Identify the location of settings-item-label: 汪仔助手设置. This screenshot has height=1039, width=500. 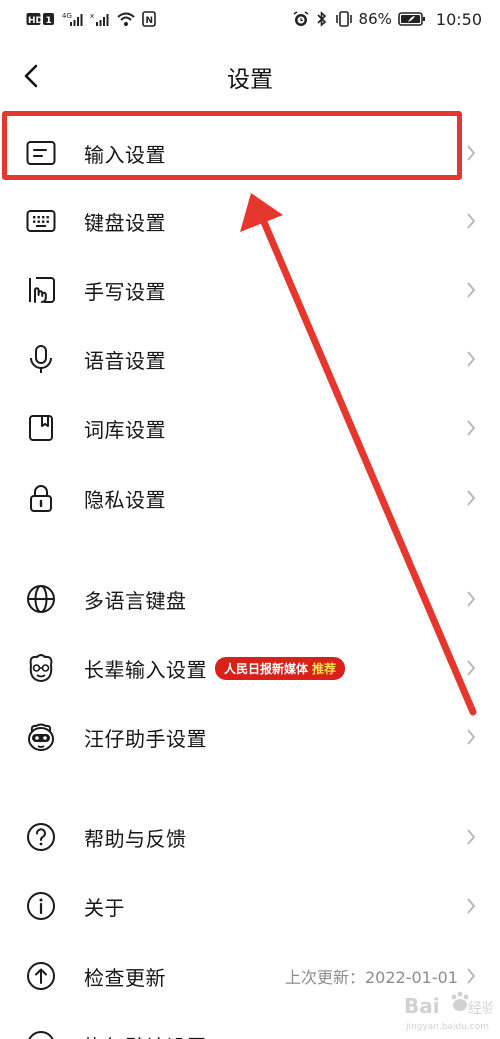
(145, 738).